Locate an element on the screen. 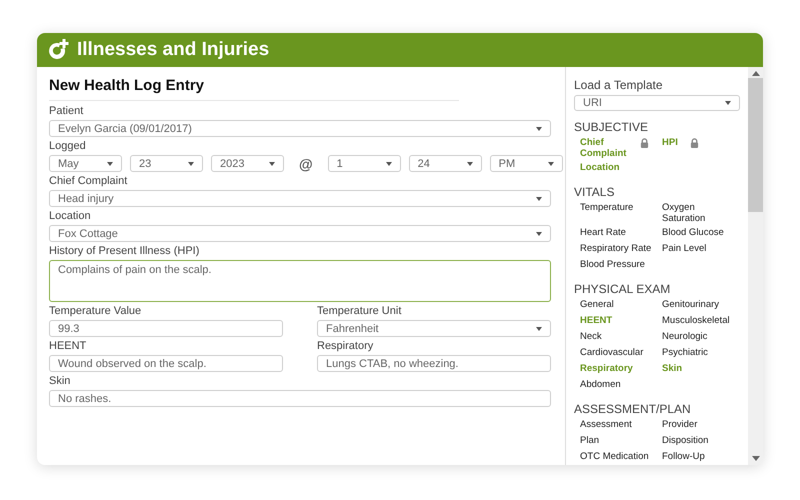  form-title: New Health Log Entry is located at coordinates (254, 89).